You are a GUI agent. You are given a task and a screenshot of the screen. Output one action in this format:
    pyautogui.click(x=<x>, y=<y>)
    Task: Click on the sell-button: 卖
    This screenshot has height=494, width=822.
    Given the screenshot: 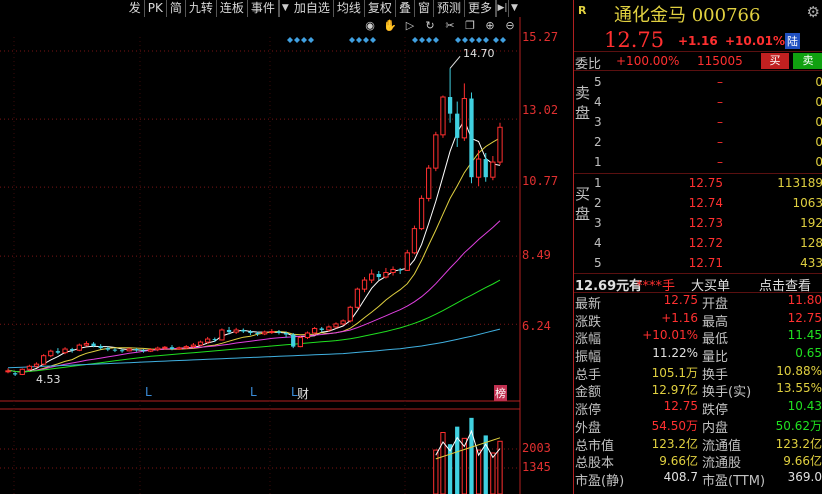 What is the action you would take?
    pyautogui.click(x=807, y=61)
    